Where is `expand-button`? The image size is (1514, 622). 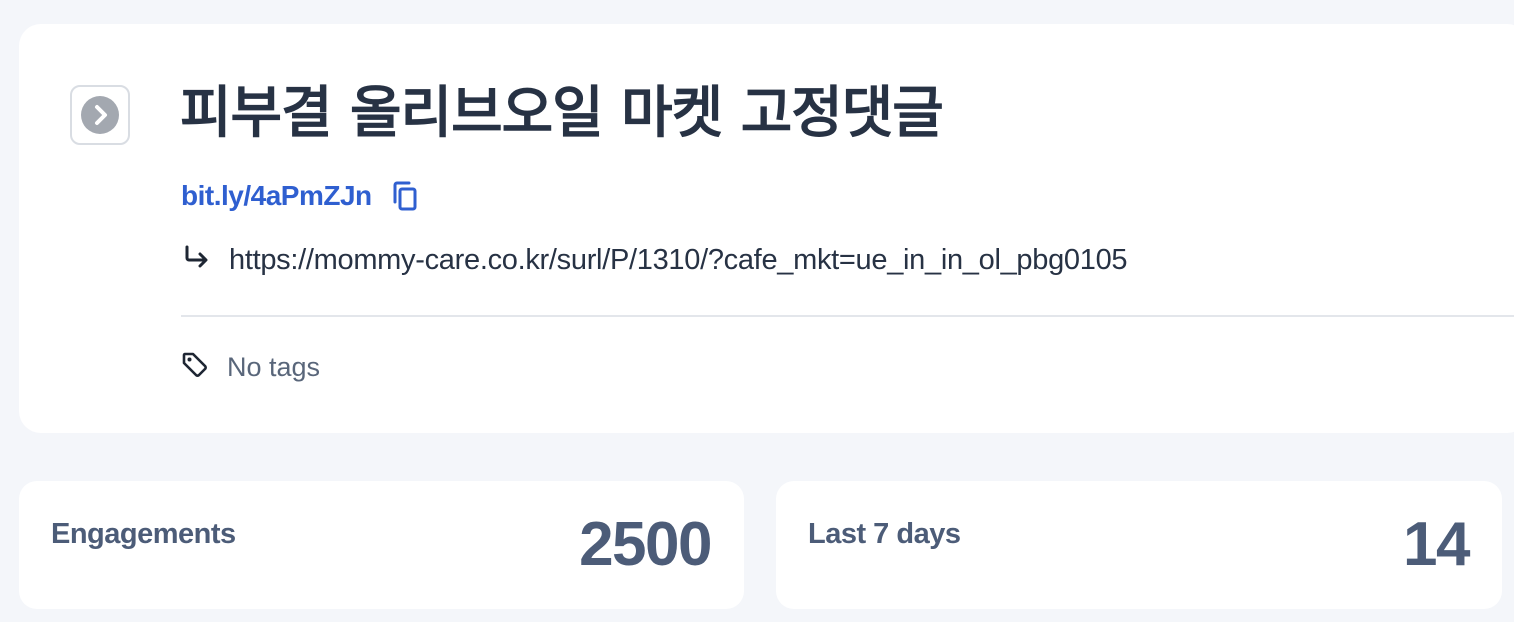 expand-button is located at coordinates (100, 115).